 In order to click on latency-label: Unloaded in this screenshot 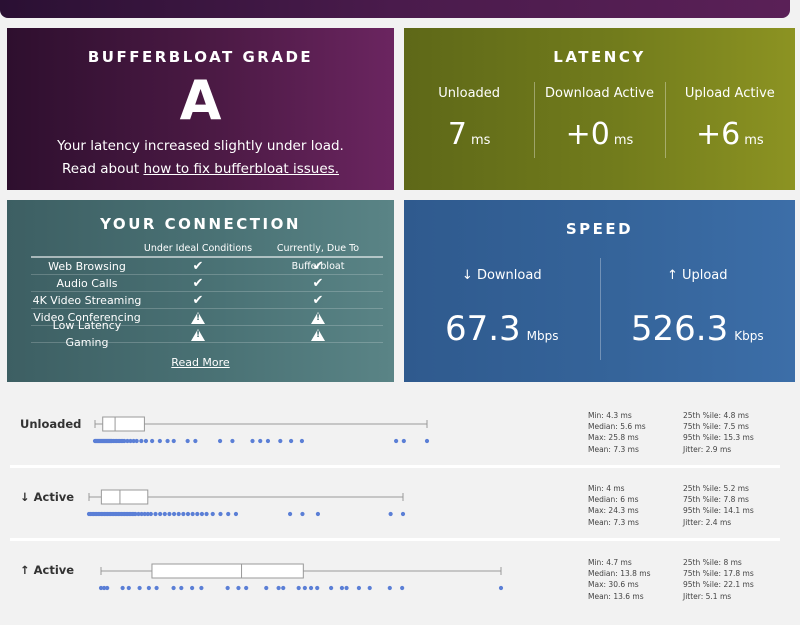, I will do `click(469, 93)`.